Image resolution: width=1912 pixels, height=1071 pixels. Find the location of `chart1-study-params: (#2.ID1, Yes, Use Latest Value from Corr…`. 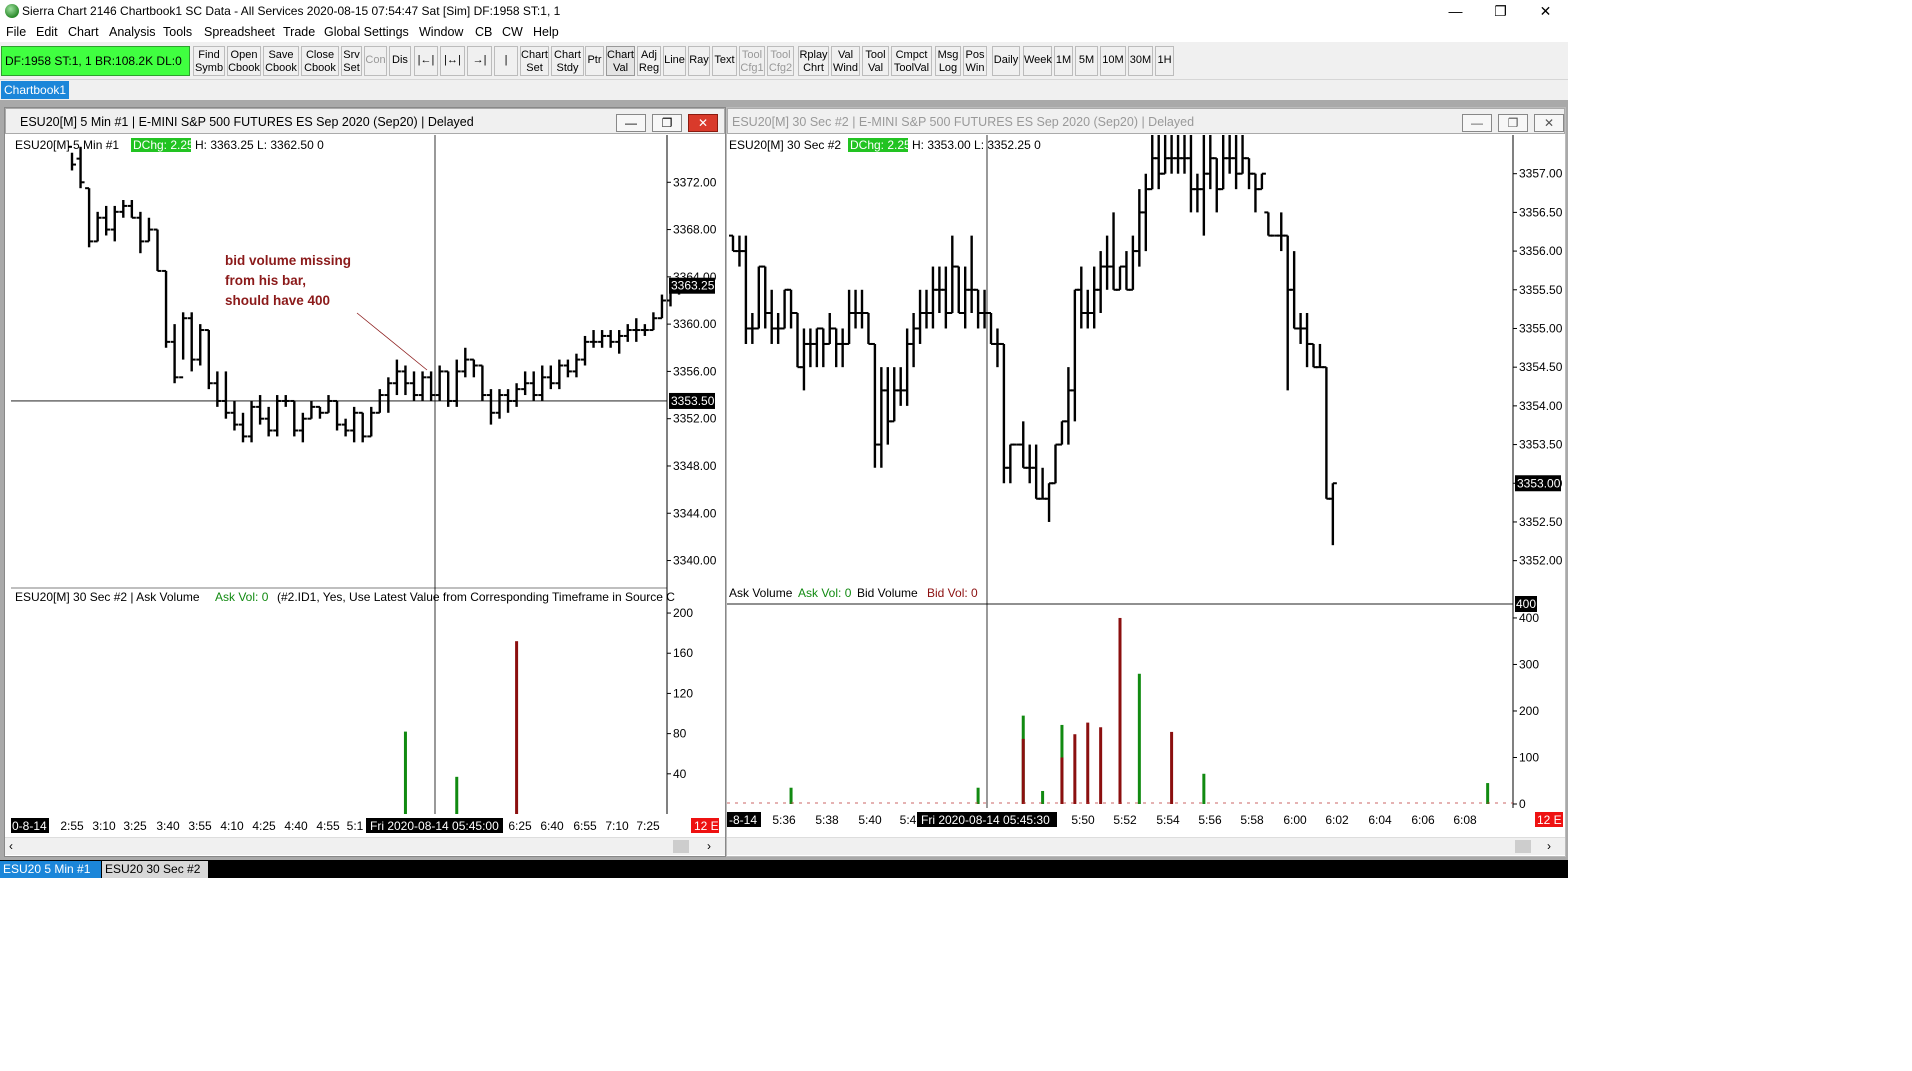

chart1-study-params: (#2.ID1, Yes, Use Latest Value from Corr… is located at coordinates (476, 597).